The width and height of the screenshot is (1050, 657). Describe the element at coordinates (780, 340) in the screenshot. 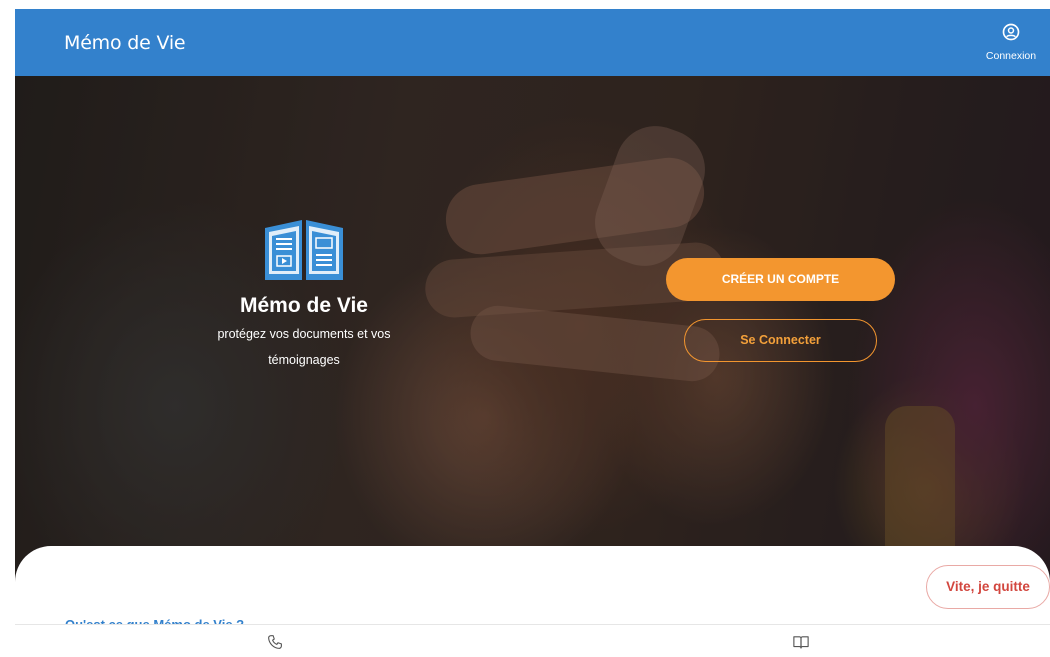

I see `sign-in-button: Se Connecter` at that location.